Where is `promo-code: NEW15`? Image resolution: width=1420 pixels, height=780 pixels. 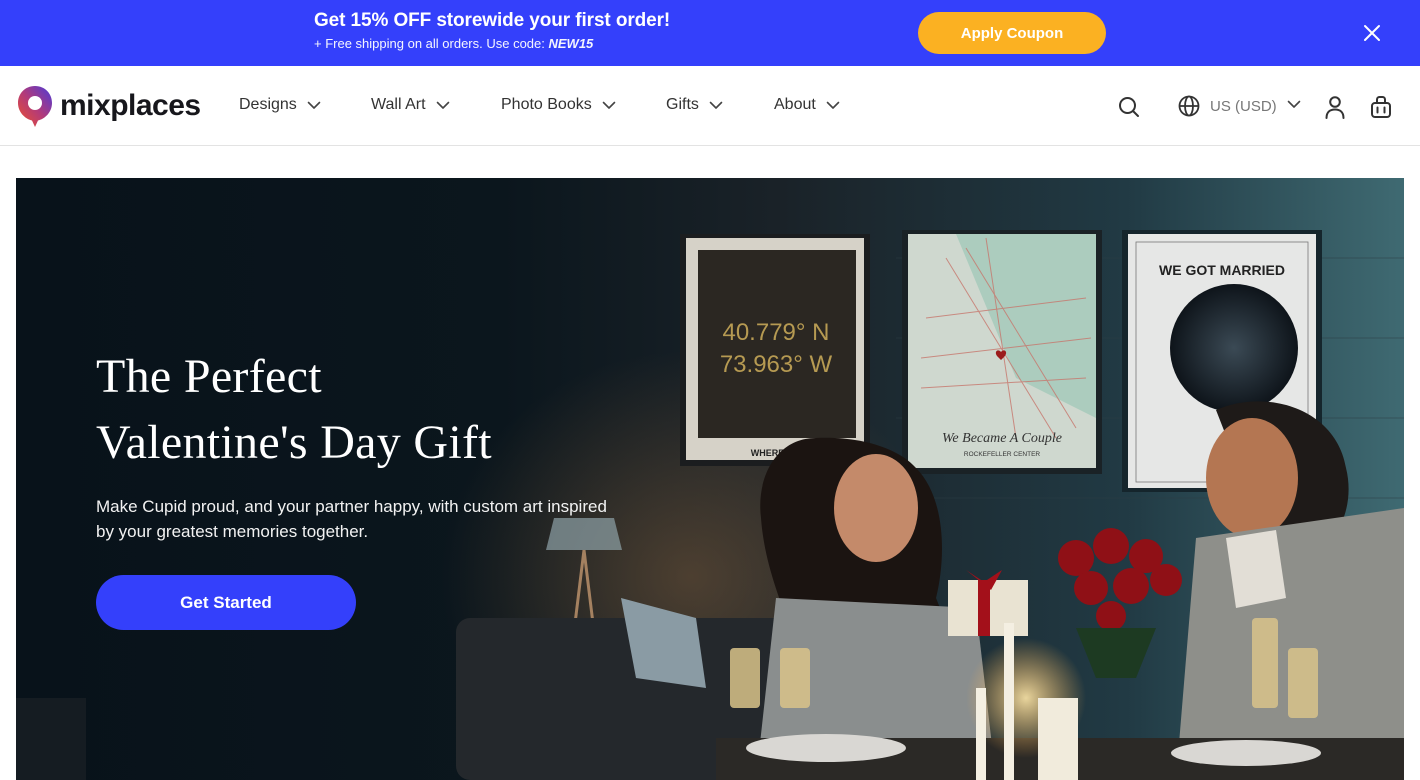
promo-code: NEW15 is located at coordinates (571, 43).